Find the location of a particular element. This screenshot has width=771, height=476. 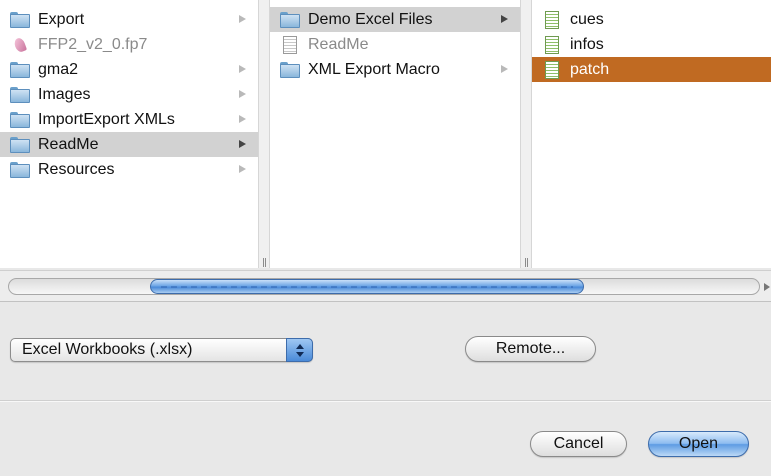

item-label: FFP2_v2_0.fp7 is located at coordinates (93, 44).